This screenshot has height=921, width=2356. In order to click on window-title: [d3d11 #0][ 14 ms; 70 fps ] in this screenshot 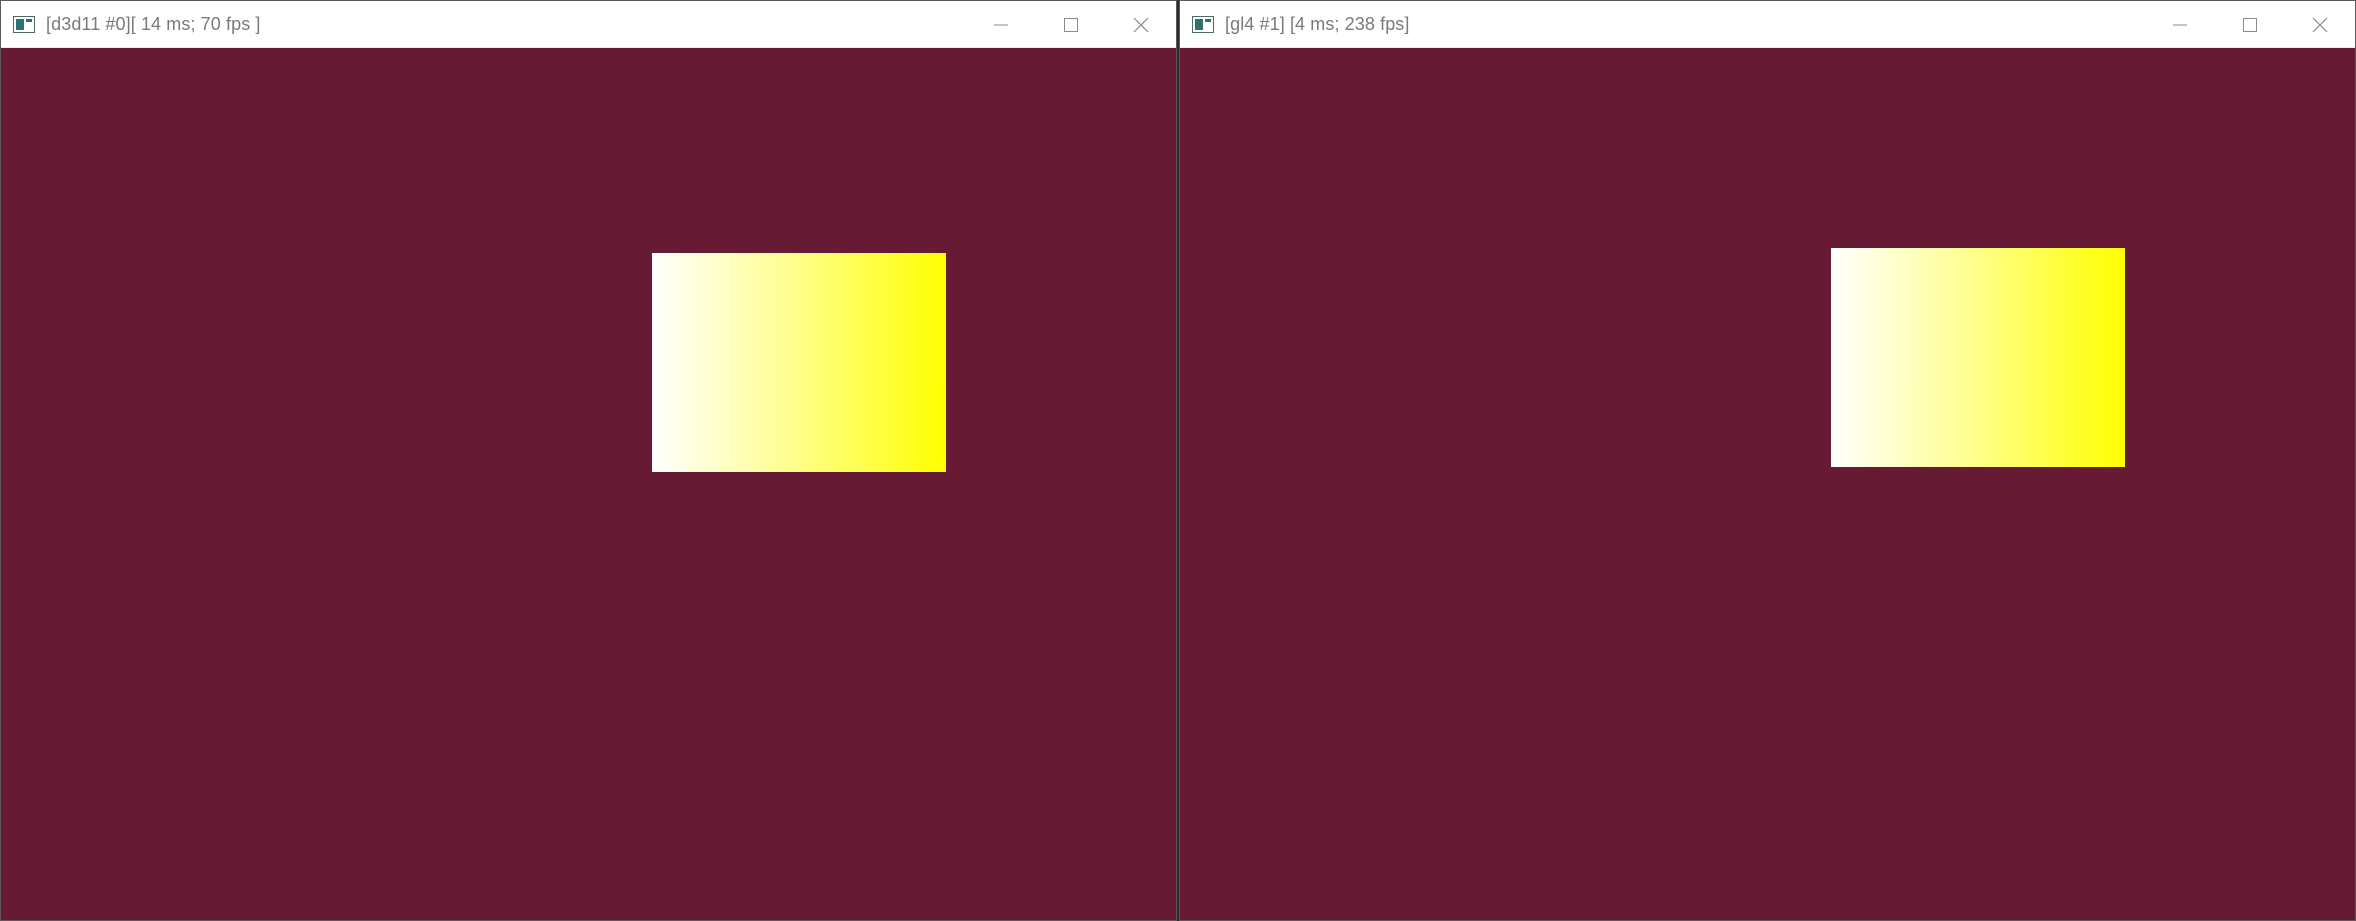, I will do `click(153, 23)`.